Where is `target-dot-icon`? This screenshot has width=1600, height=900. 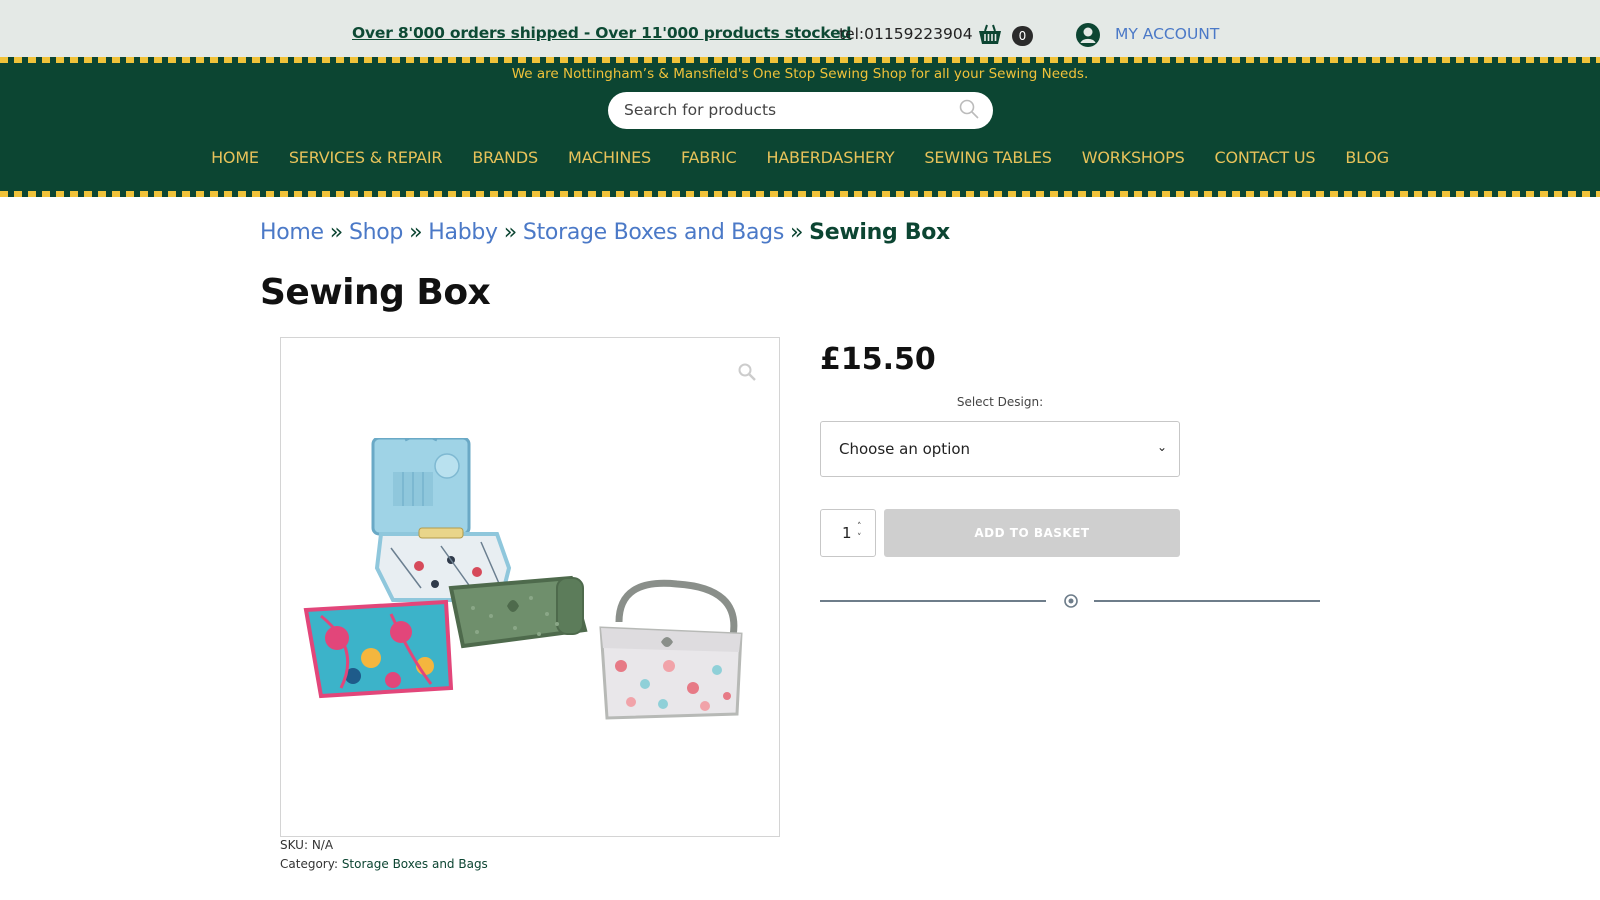
target-dot-icon is located at coordinates (1071, 601).